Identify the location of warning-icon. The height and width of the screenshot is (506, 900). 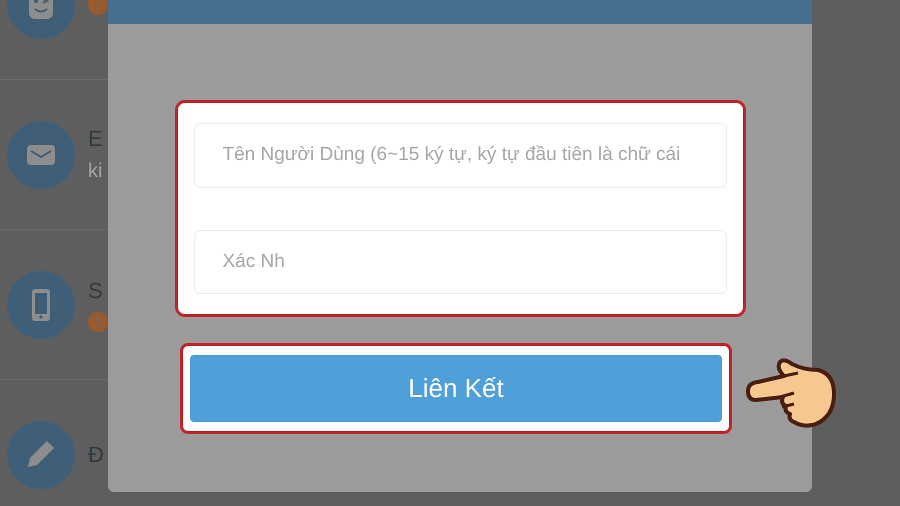
(98, 322).